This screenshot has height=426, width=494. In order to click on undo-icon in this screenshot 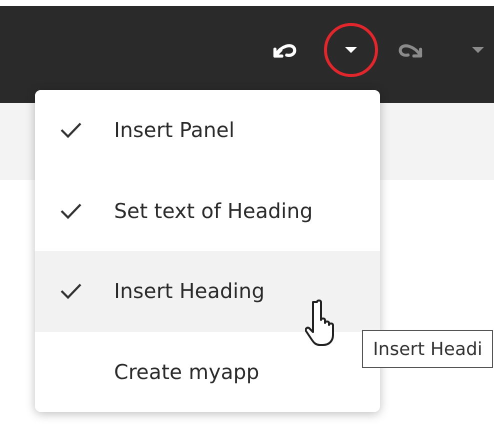, I will do `click(285, 50)`.